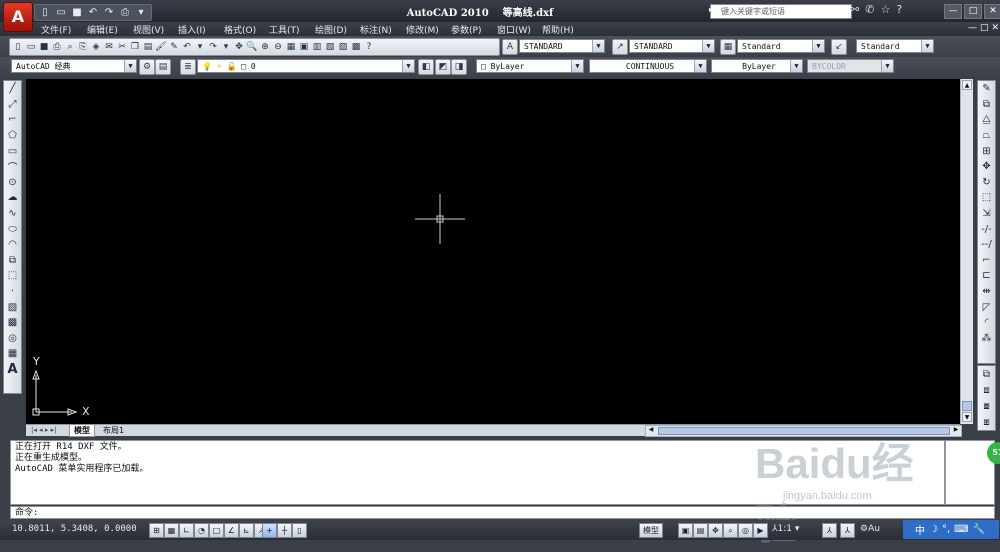  Describe the element at coordinates (31, 47) in the screenshot. I see `open-icon: ▭` at that location.